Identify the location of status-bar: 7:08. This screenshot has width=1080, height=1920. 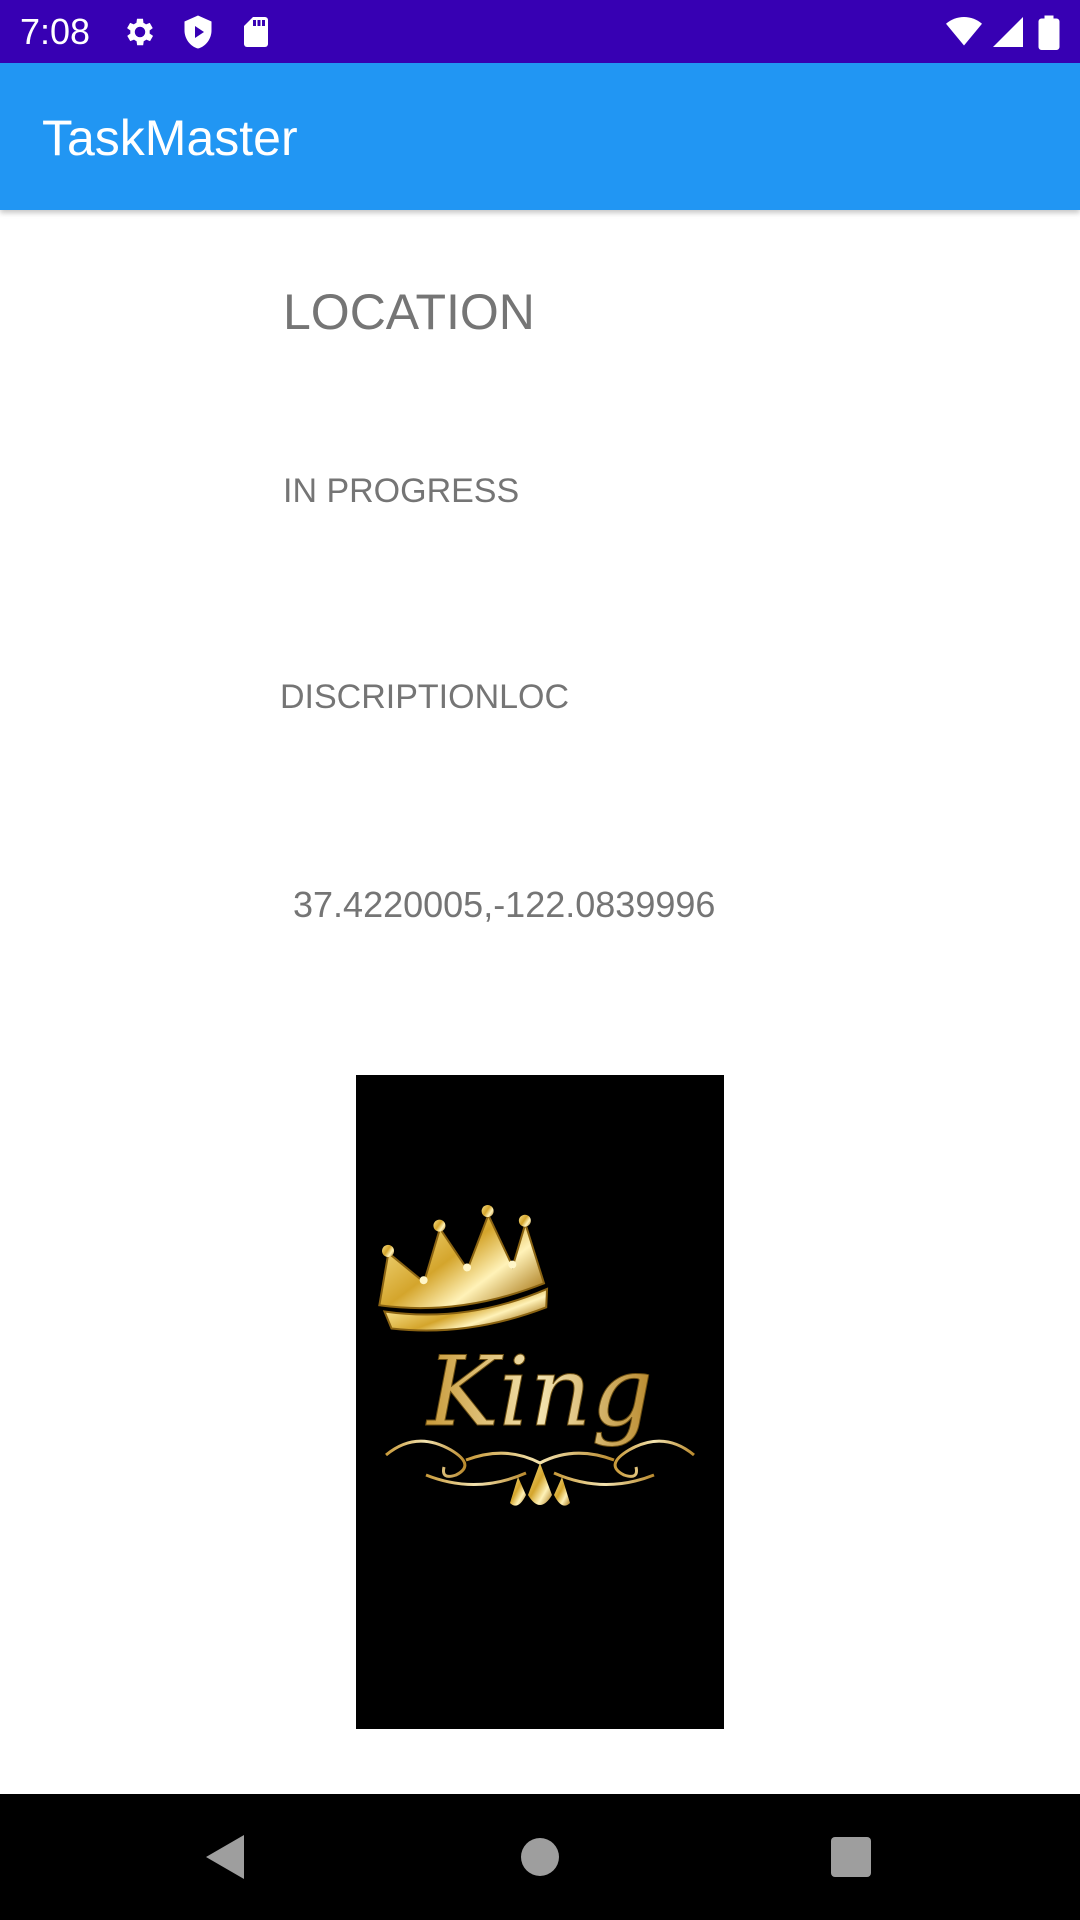
(540, 31).